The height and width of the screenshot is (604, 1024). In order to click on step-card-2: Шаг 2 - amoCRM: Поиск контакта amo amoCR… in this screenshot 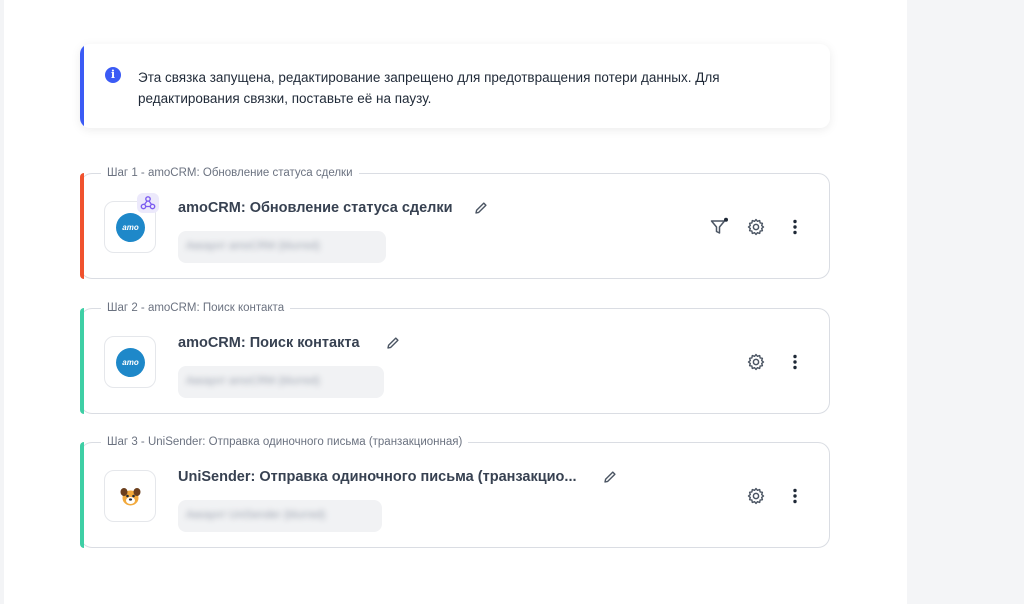, I will do `click(455, 357)`.